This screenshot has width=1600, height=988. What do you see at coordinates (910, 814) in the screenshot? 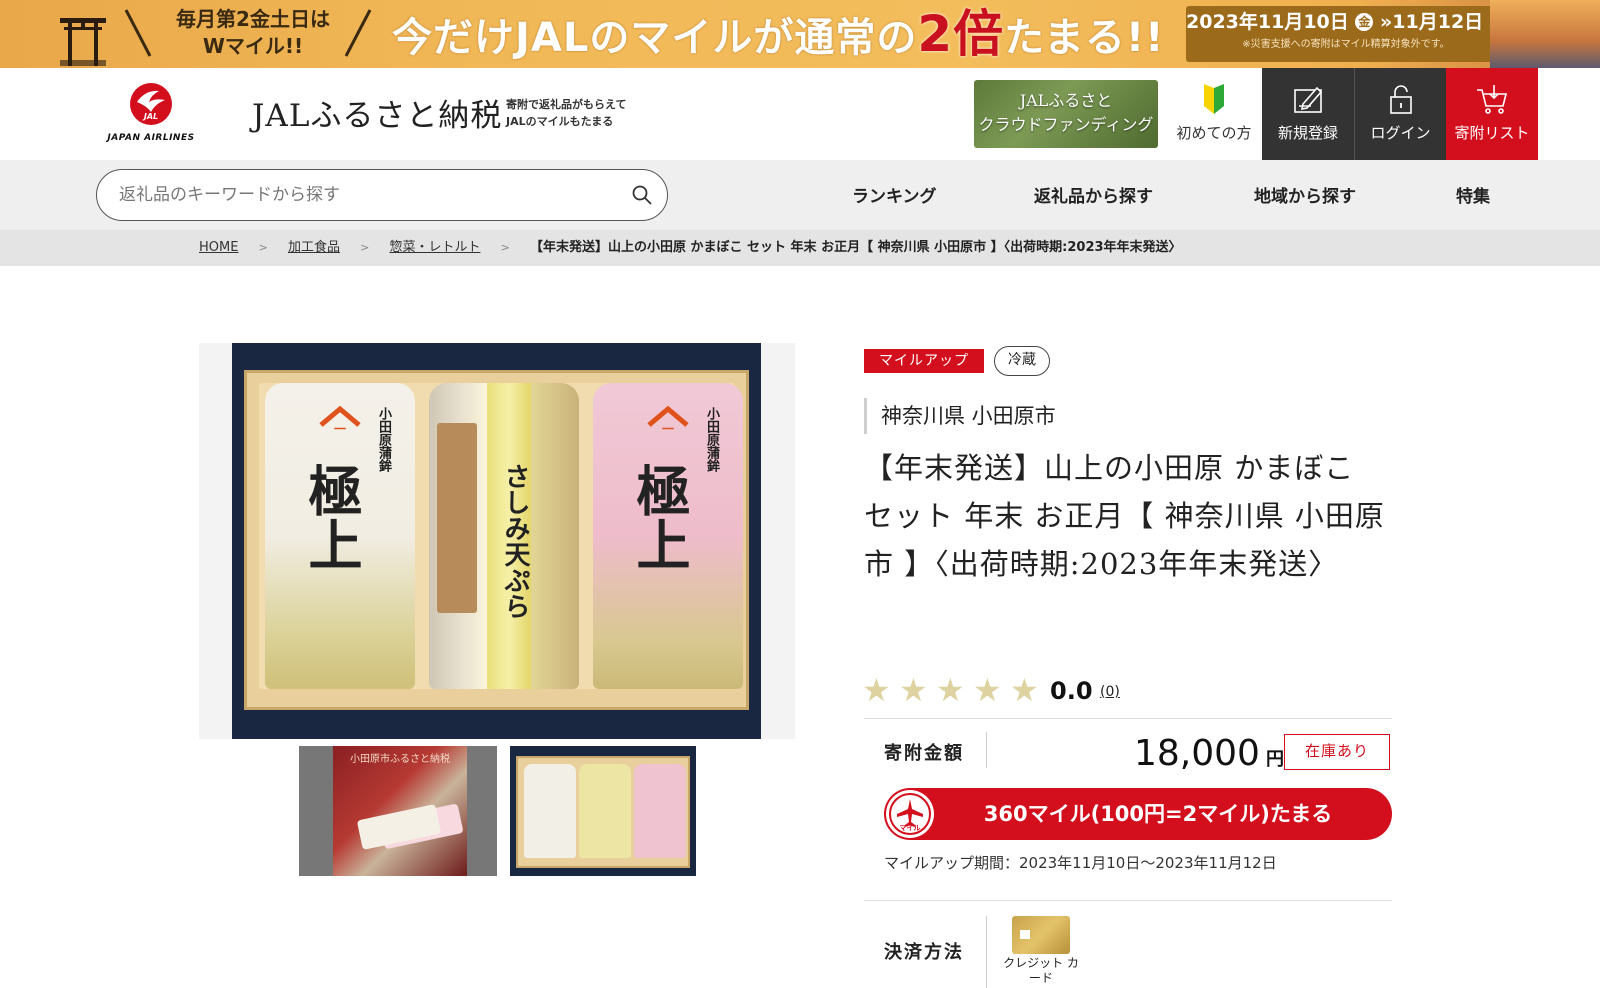
I see `miles-badge: マイル` at bounding box center [910, 814].